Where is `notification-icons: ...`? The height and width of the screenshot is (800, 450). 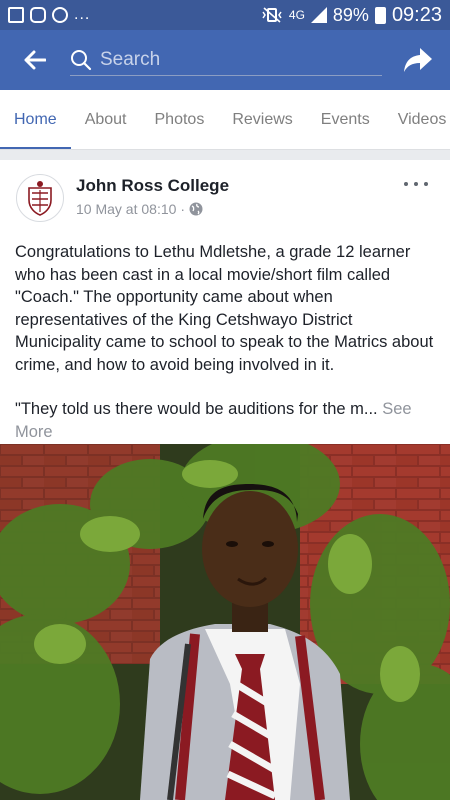
notification-icons: ... is located at coordinates (49, 15).